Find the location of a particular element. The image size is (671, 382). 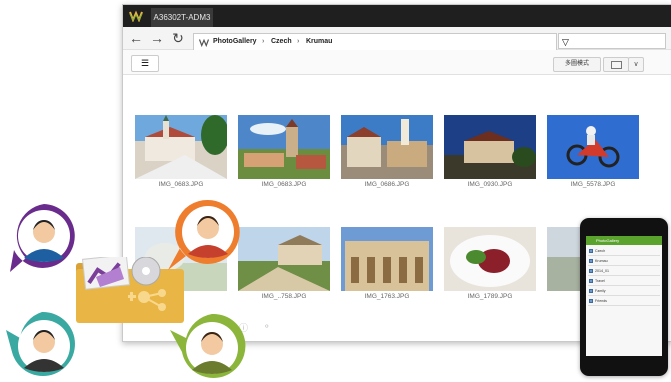

window-tab: A36302T-ADM3 is located at coordinates (182, 17).